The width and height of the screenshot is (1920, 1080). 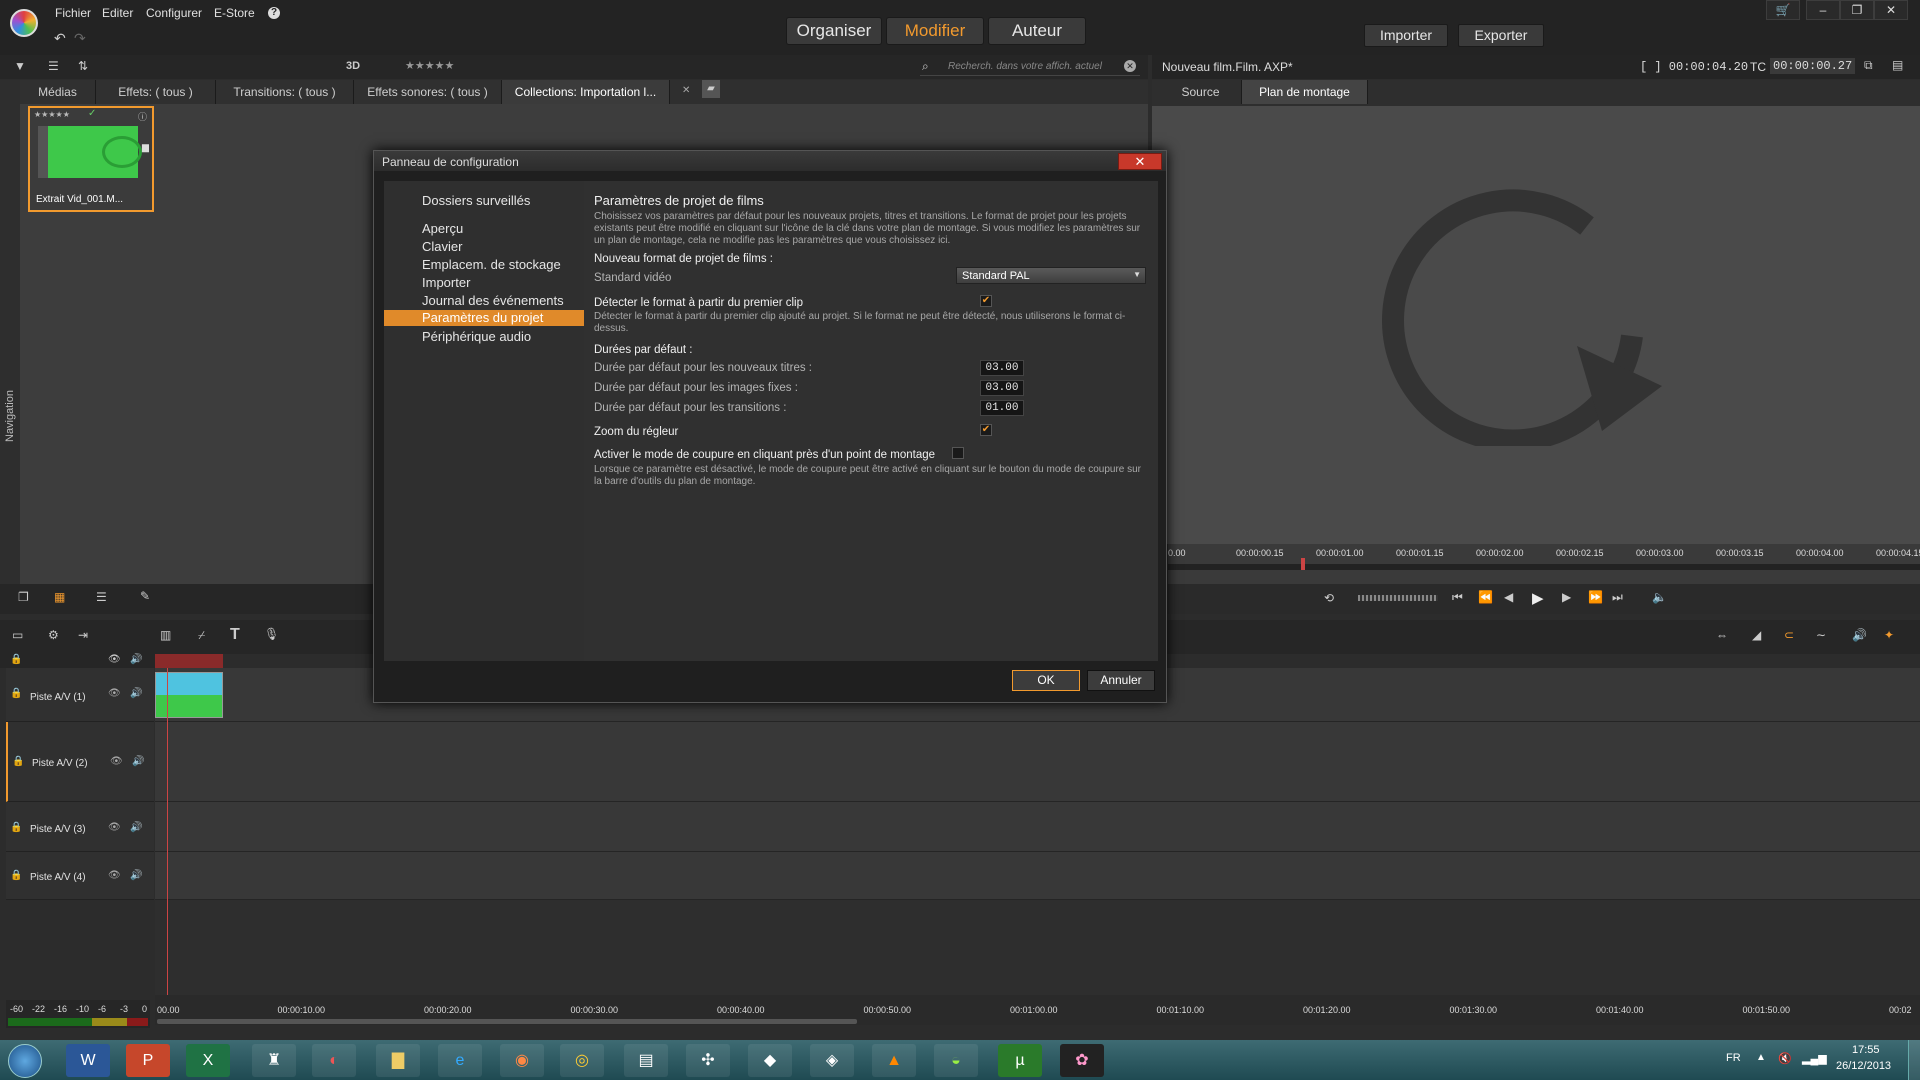 What do you see at coordinates (1566, 597) in the screenshot?
I see `step-forward-icon: ▶` at bounding box center [1566, 597].